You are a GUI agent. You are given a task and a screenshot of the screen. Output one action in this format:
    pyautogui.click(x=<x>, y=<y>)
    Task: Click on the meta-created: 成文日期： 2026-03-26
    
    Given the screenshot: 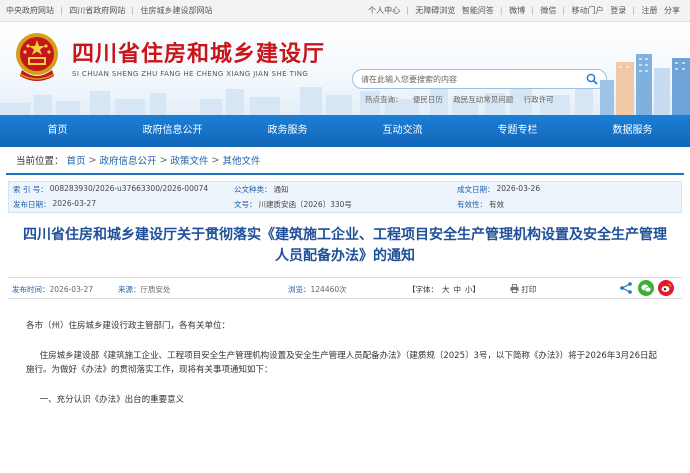 What is the action you would take?
    pyautogui.click(x=498, y=189)
    